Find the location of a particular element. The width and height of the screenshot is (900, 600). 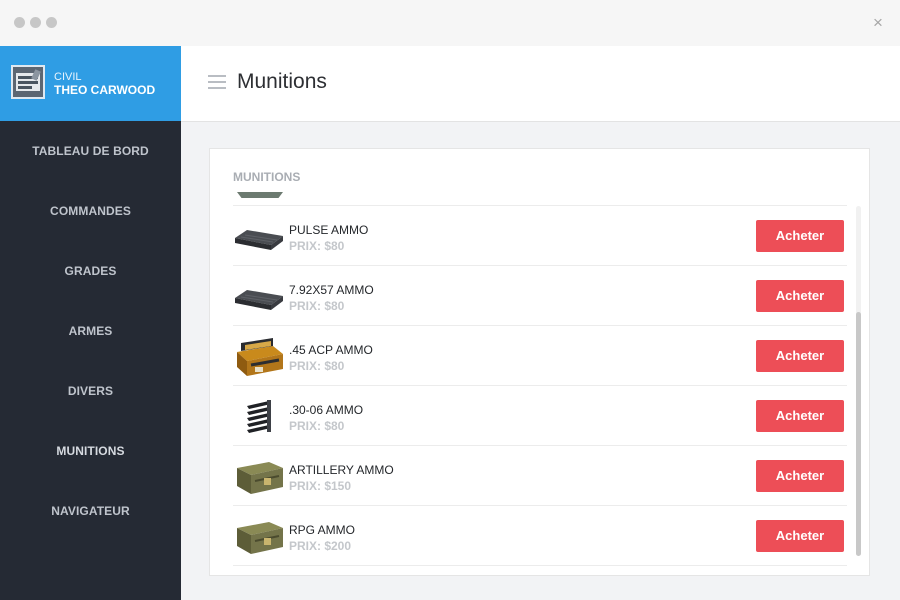

profile-name: THEO CARWOOD is located at coordinates (105, 90).